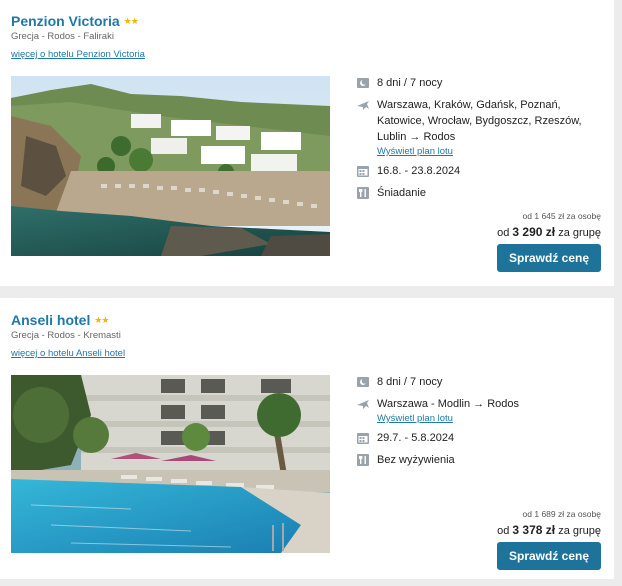  Describe the element at coordinates (481, 193) in the screenshot. I see `trip-board-row: Śniadanie` at that location.